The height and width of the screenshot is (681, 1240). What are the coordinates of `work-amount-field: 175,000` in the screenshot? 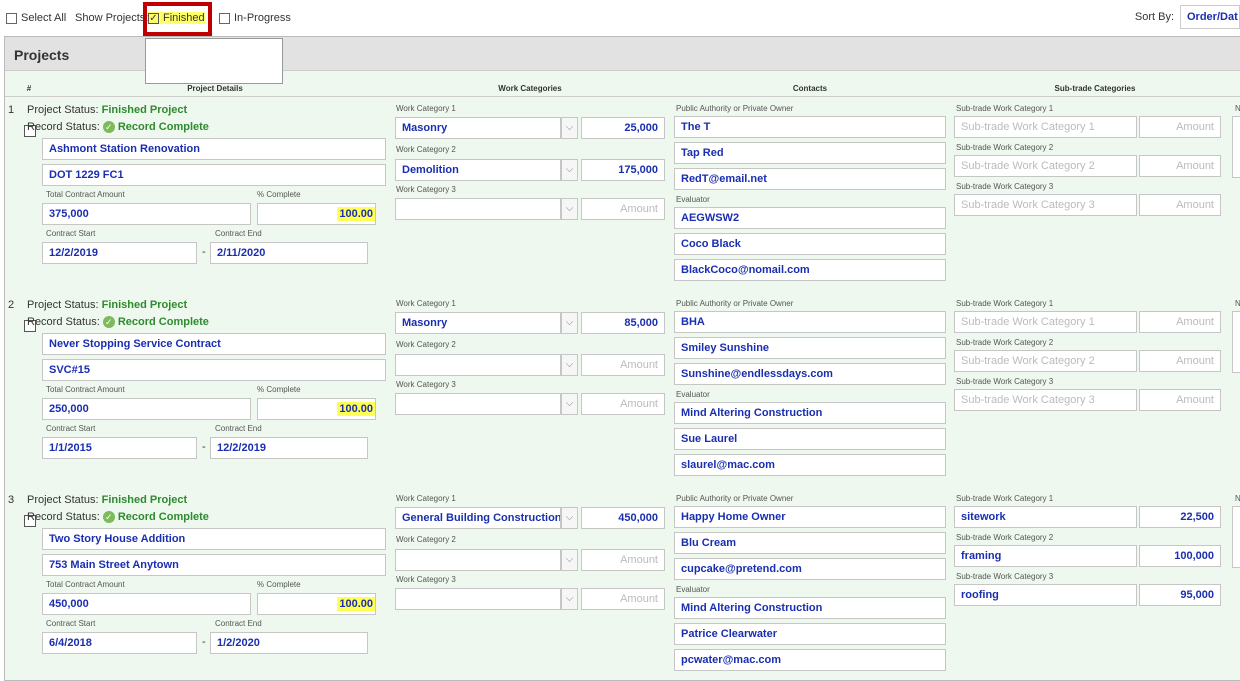 It's located at (623, 170).